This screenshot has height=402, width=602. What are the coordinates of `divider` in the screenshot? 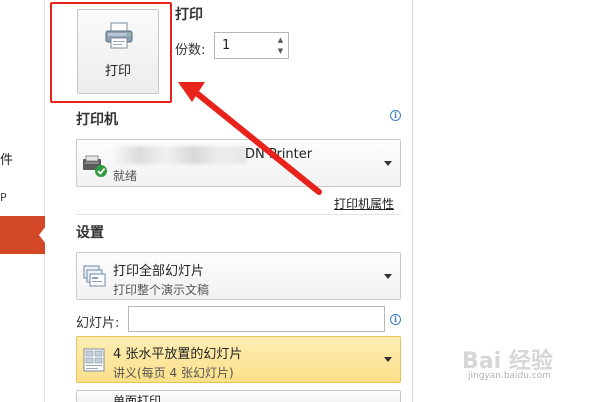 It's located at (238, 214).